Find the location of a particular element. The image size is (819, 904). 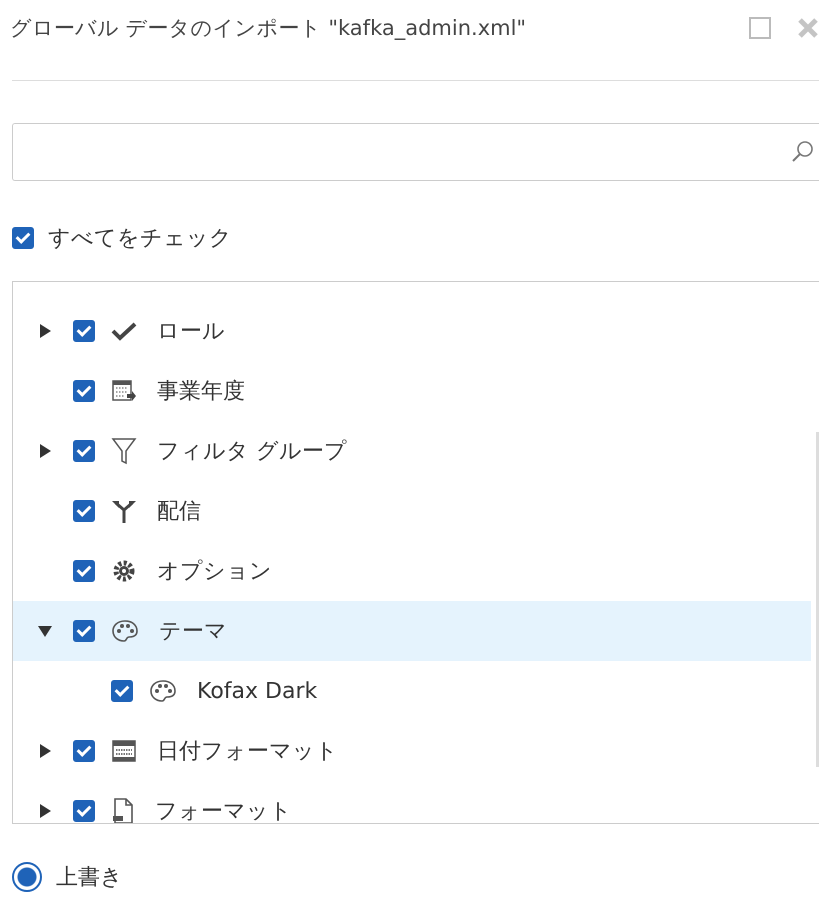

radio-label: 上書き is located at coordinates (89, 878).